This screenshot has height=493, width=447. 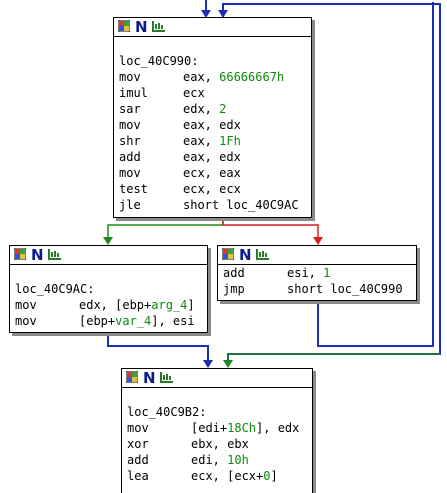 I want to click on instruction-line: mov eax, edx, so click(x=213, y=125).